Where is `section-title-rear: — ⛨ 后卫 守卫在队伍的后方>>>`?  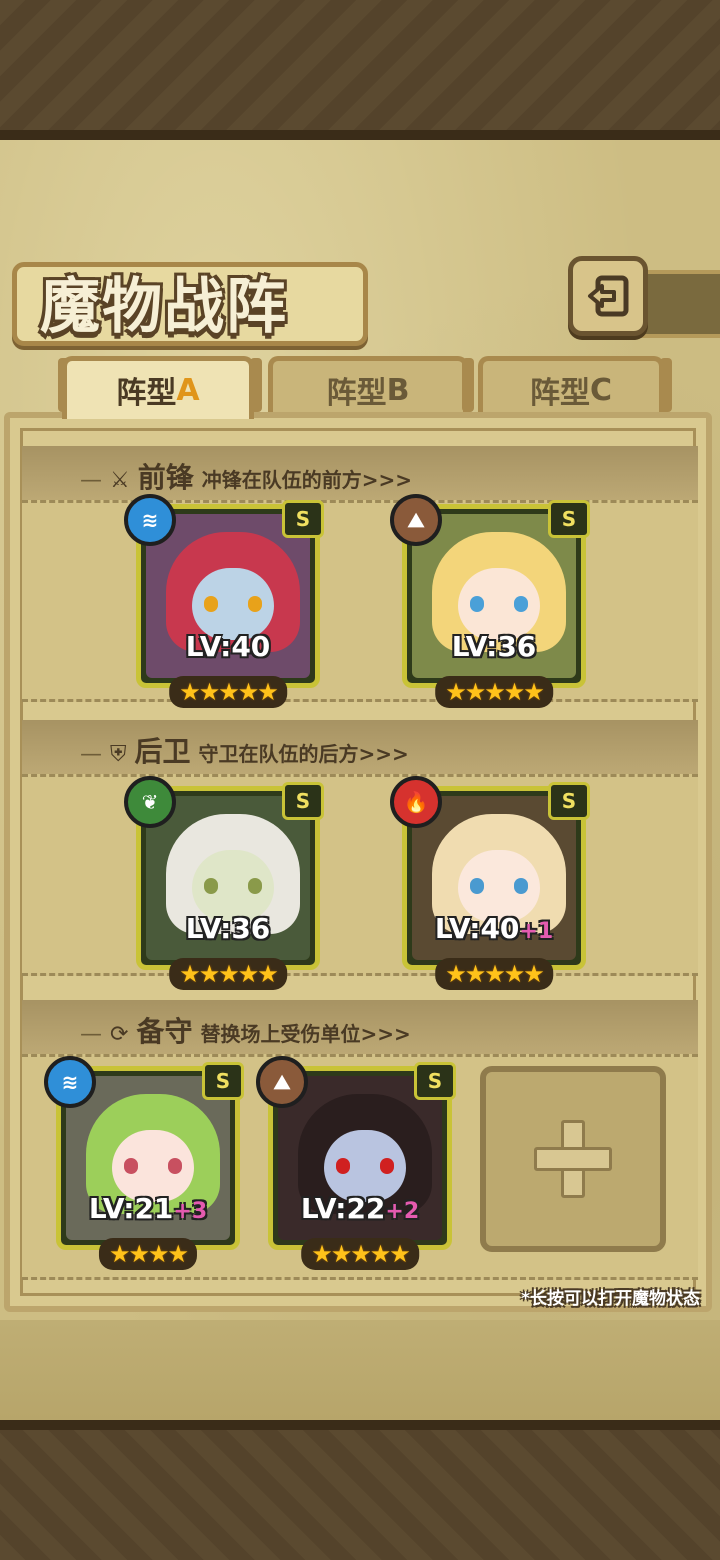 section-title-rear: — ⛨ 后卫 守卫在队伍的后方>>> is located at coordinates (244, 750).